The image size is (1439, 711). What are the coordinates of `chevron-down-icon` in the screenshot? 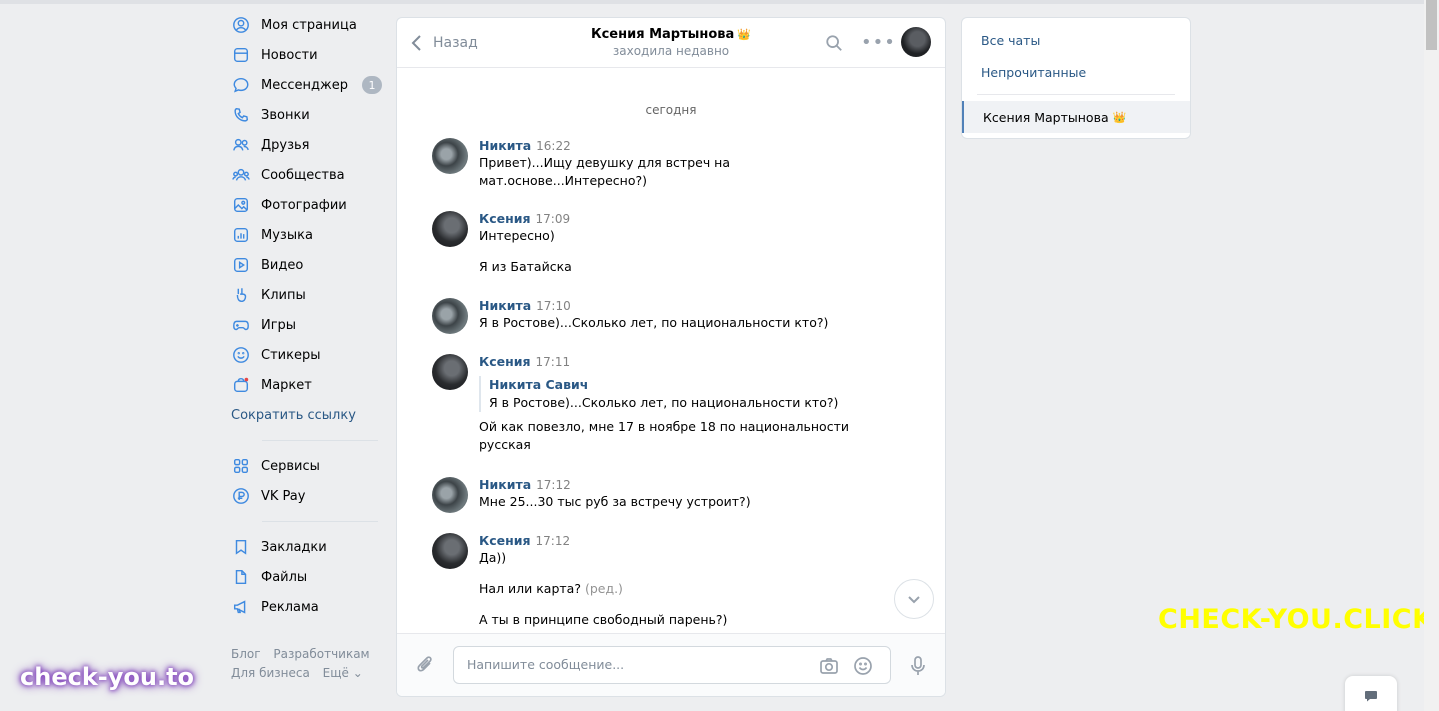 It's located at (914, 600).